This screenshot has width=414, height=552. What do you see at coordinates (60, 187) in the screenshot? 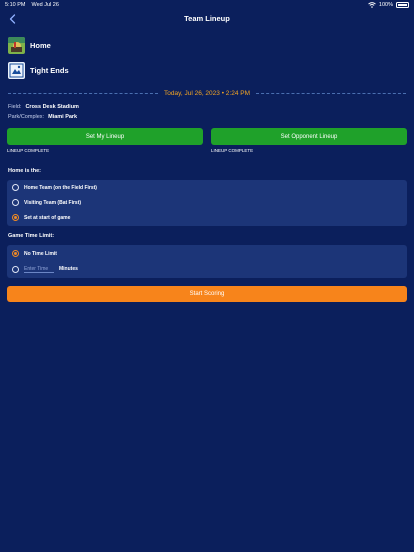
I see `option-label: Home Team (on the Field First)` at bounding box center [60, 187].